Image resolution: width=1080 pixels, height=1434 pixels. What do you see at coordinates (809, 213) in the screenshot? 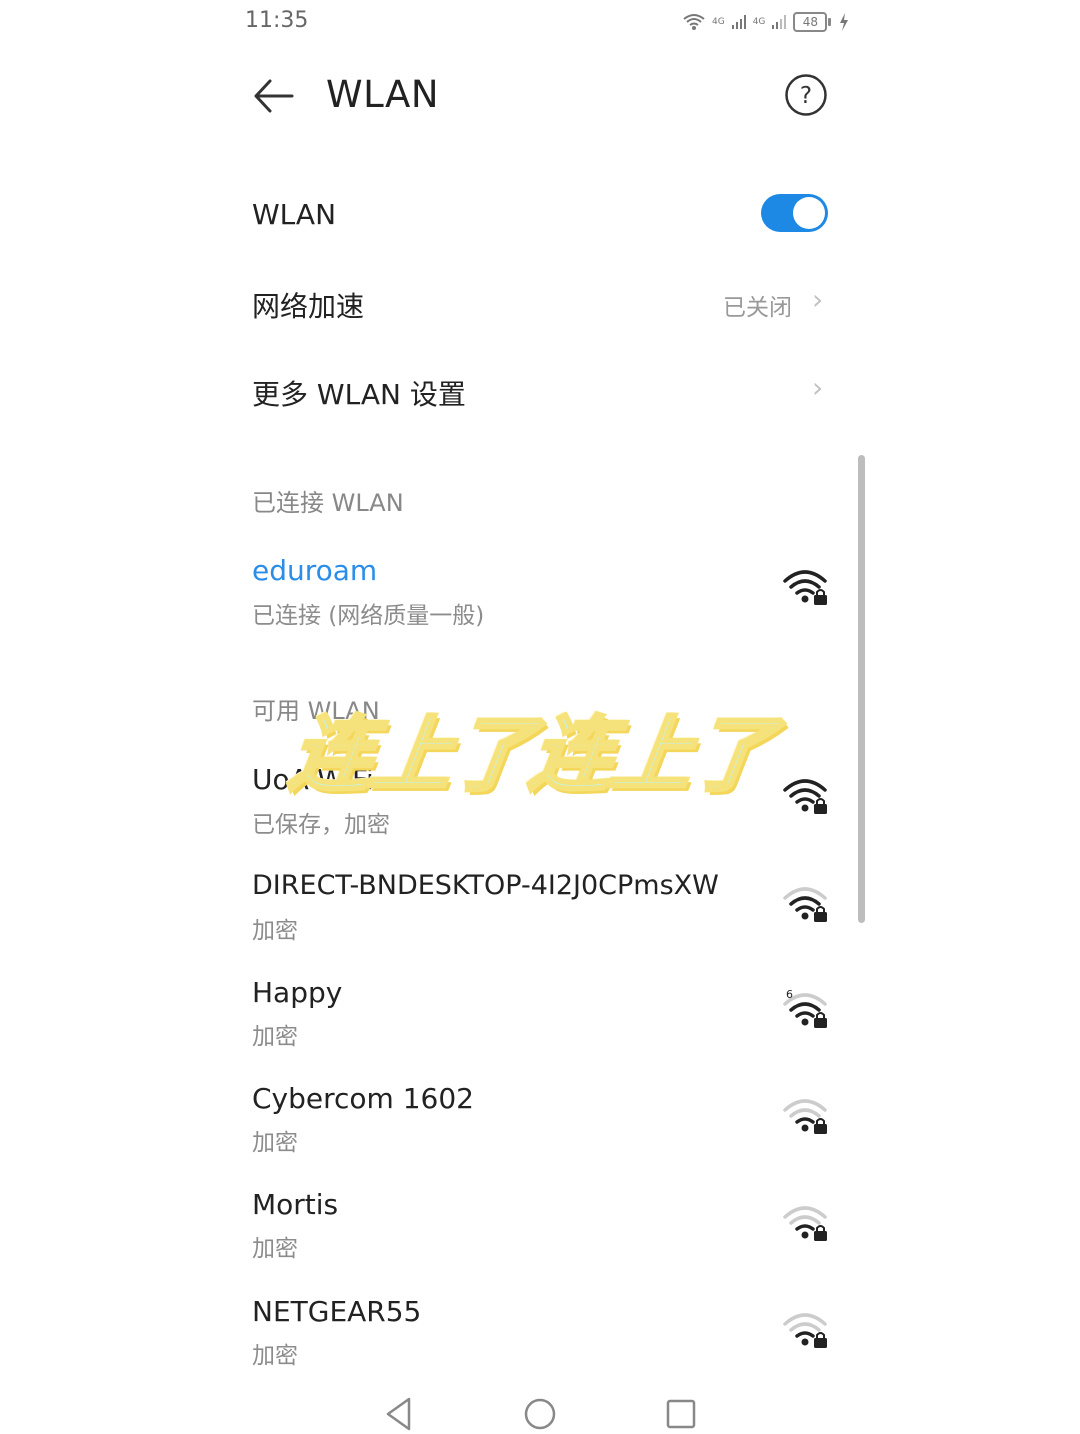
I see `toggle-knob` at bounding box center [809, 213].